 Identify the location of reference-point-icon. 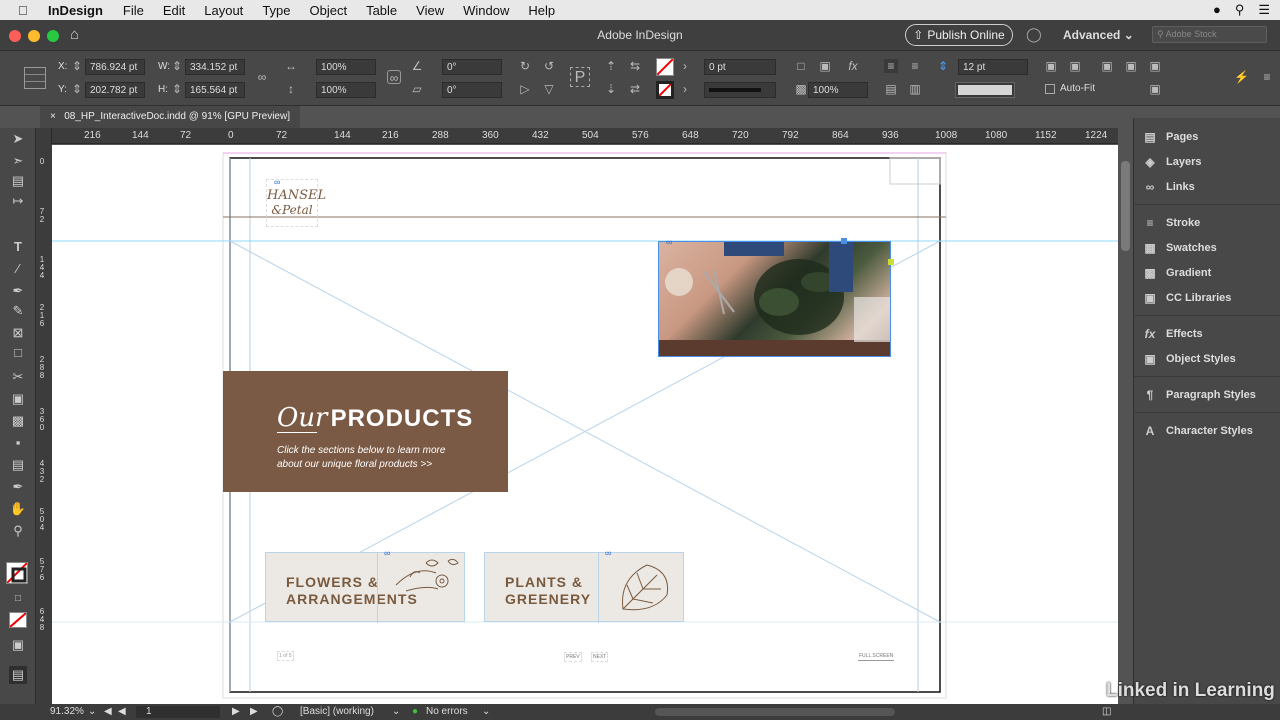
(35, 78).